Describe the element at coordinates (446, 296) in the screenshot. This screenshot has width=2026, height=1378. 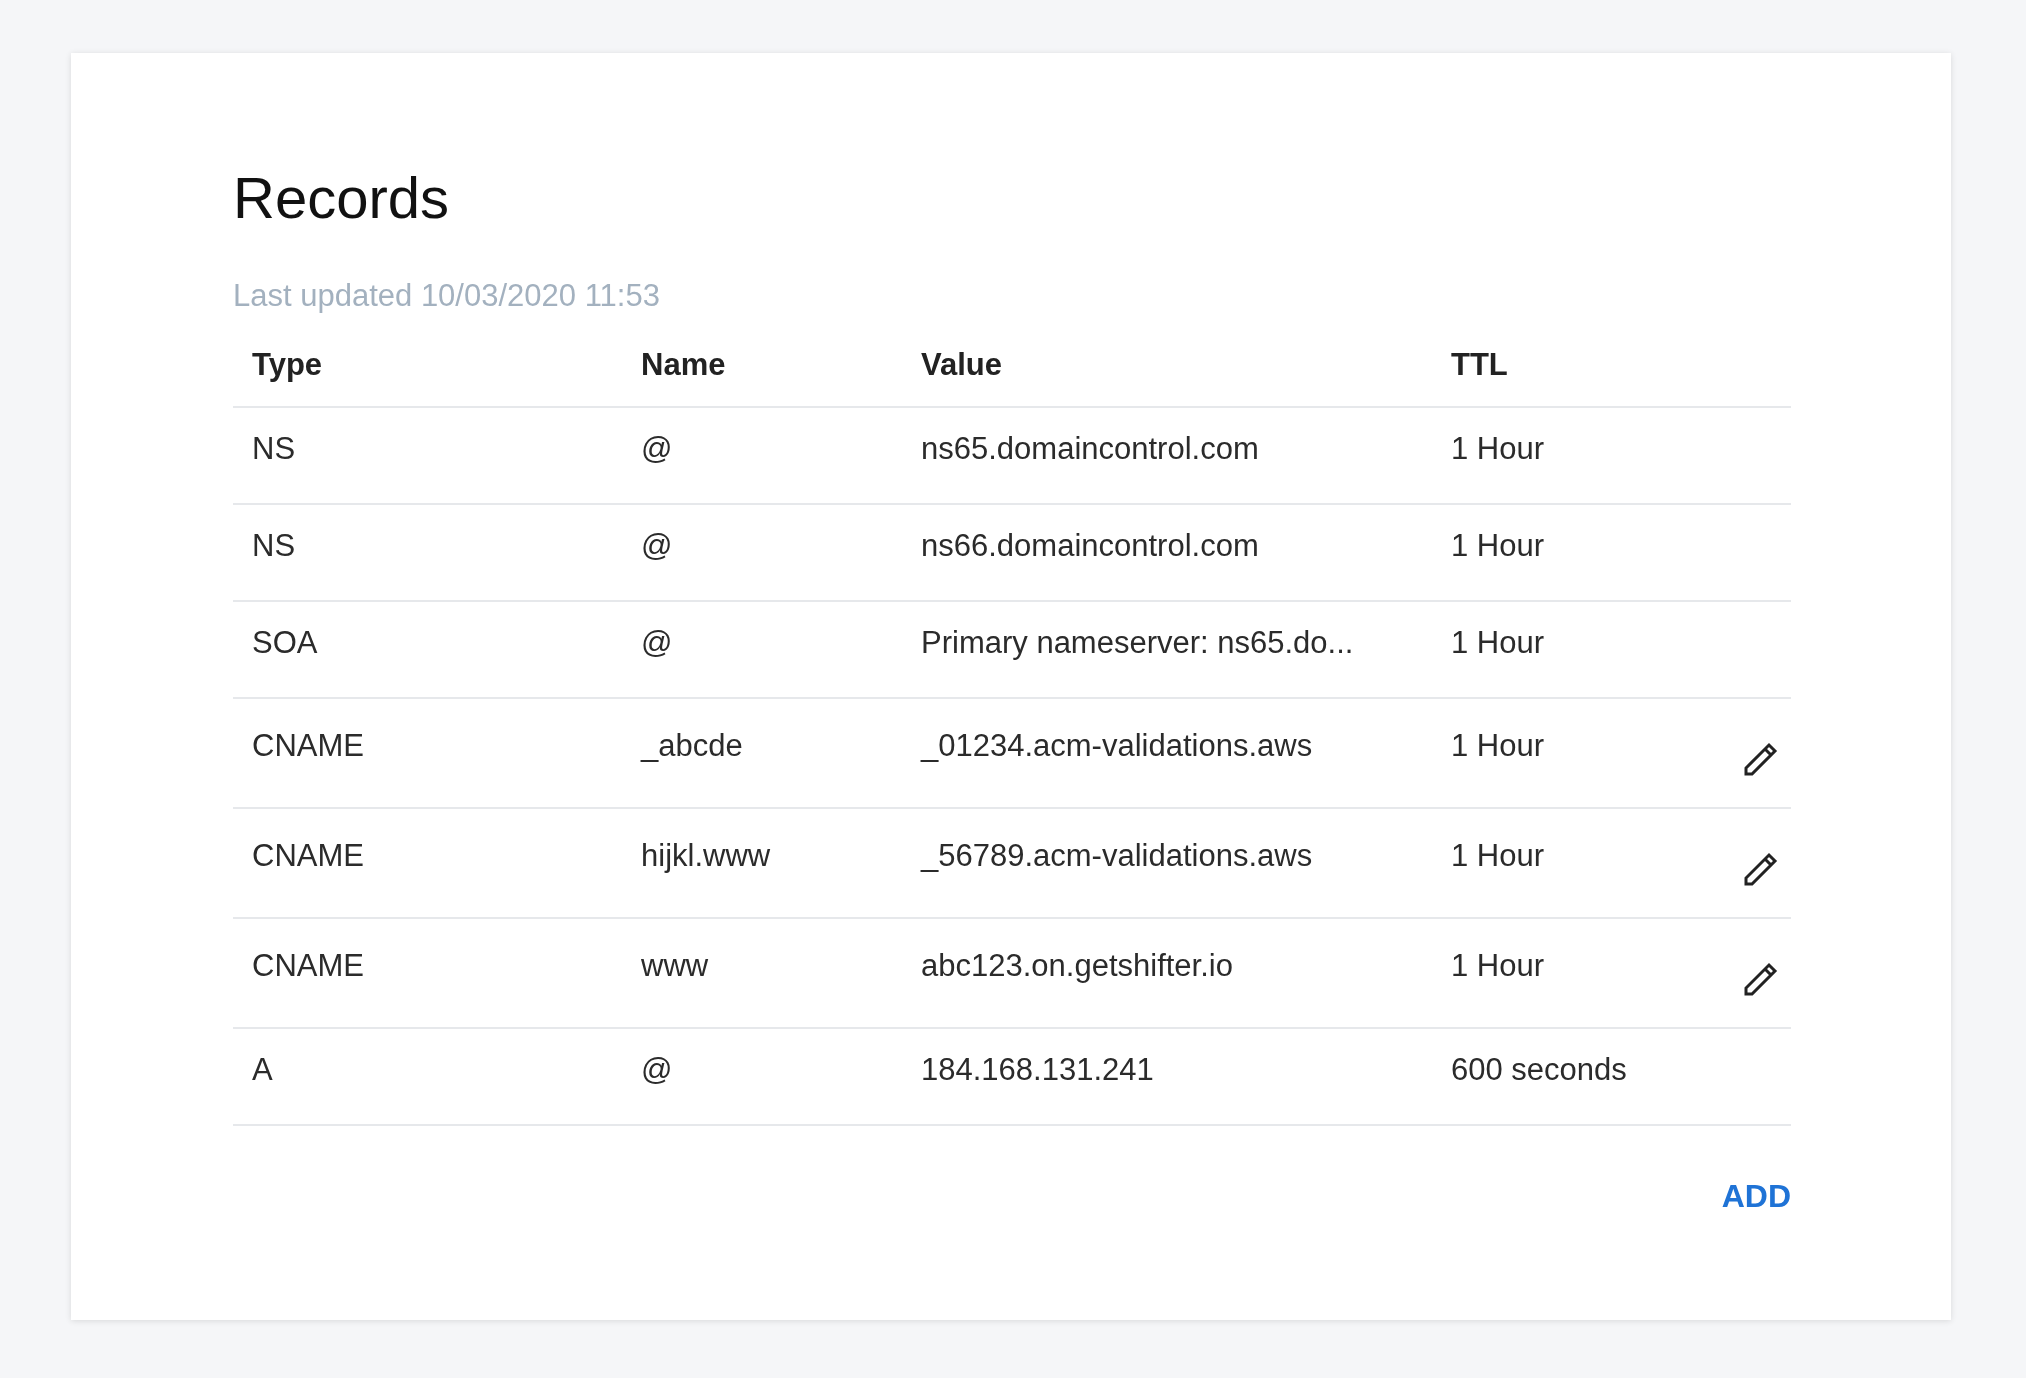
I see `last-updated-text: Last updated 10/03/2020 11:53` at that location.